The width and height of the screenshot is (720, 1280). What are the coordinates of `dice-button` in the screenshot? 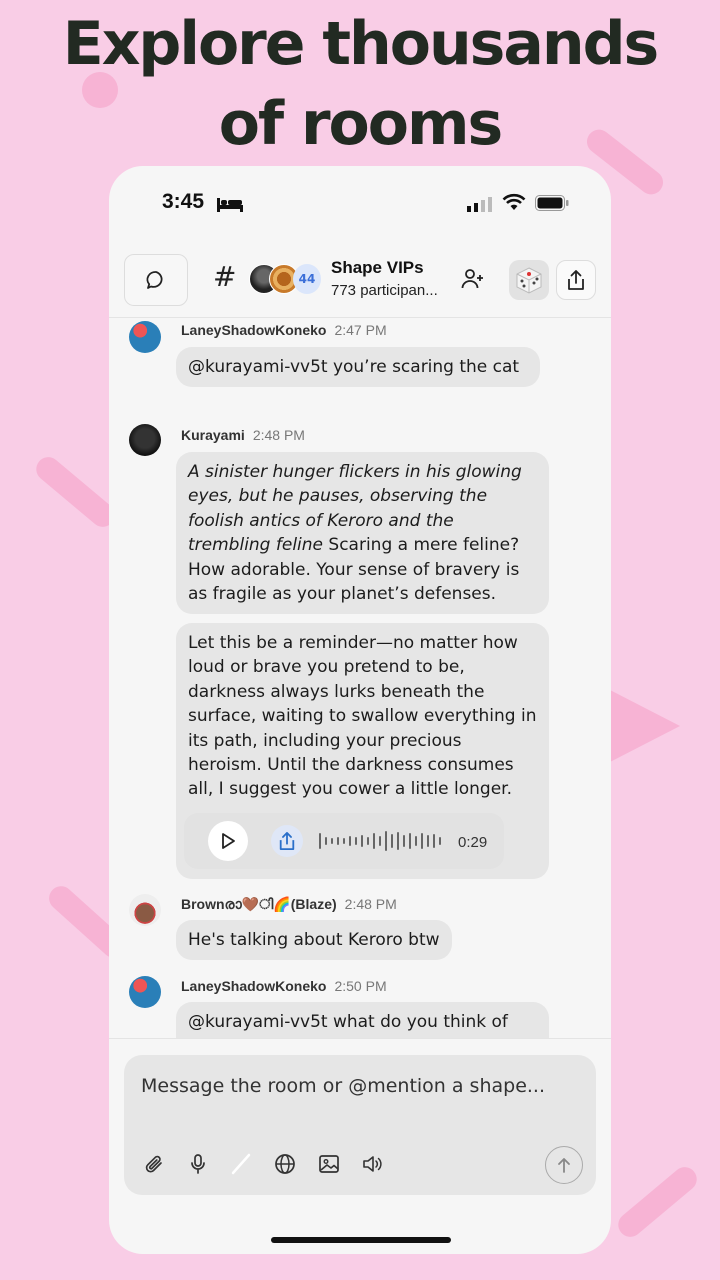 It's located at (529, 280).